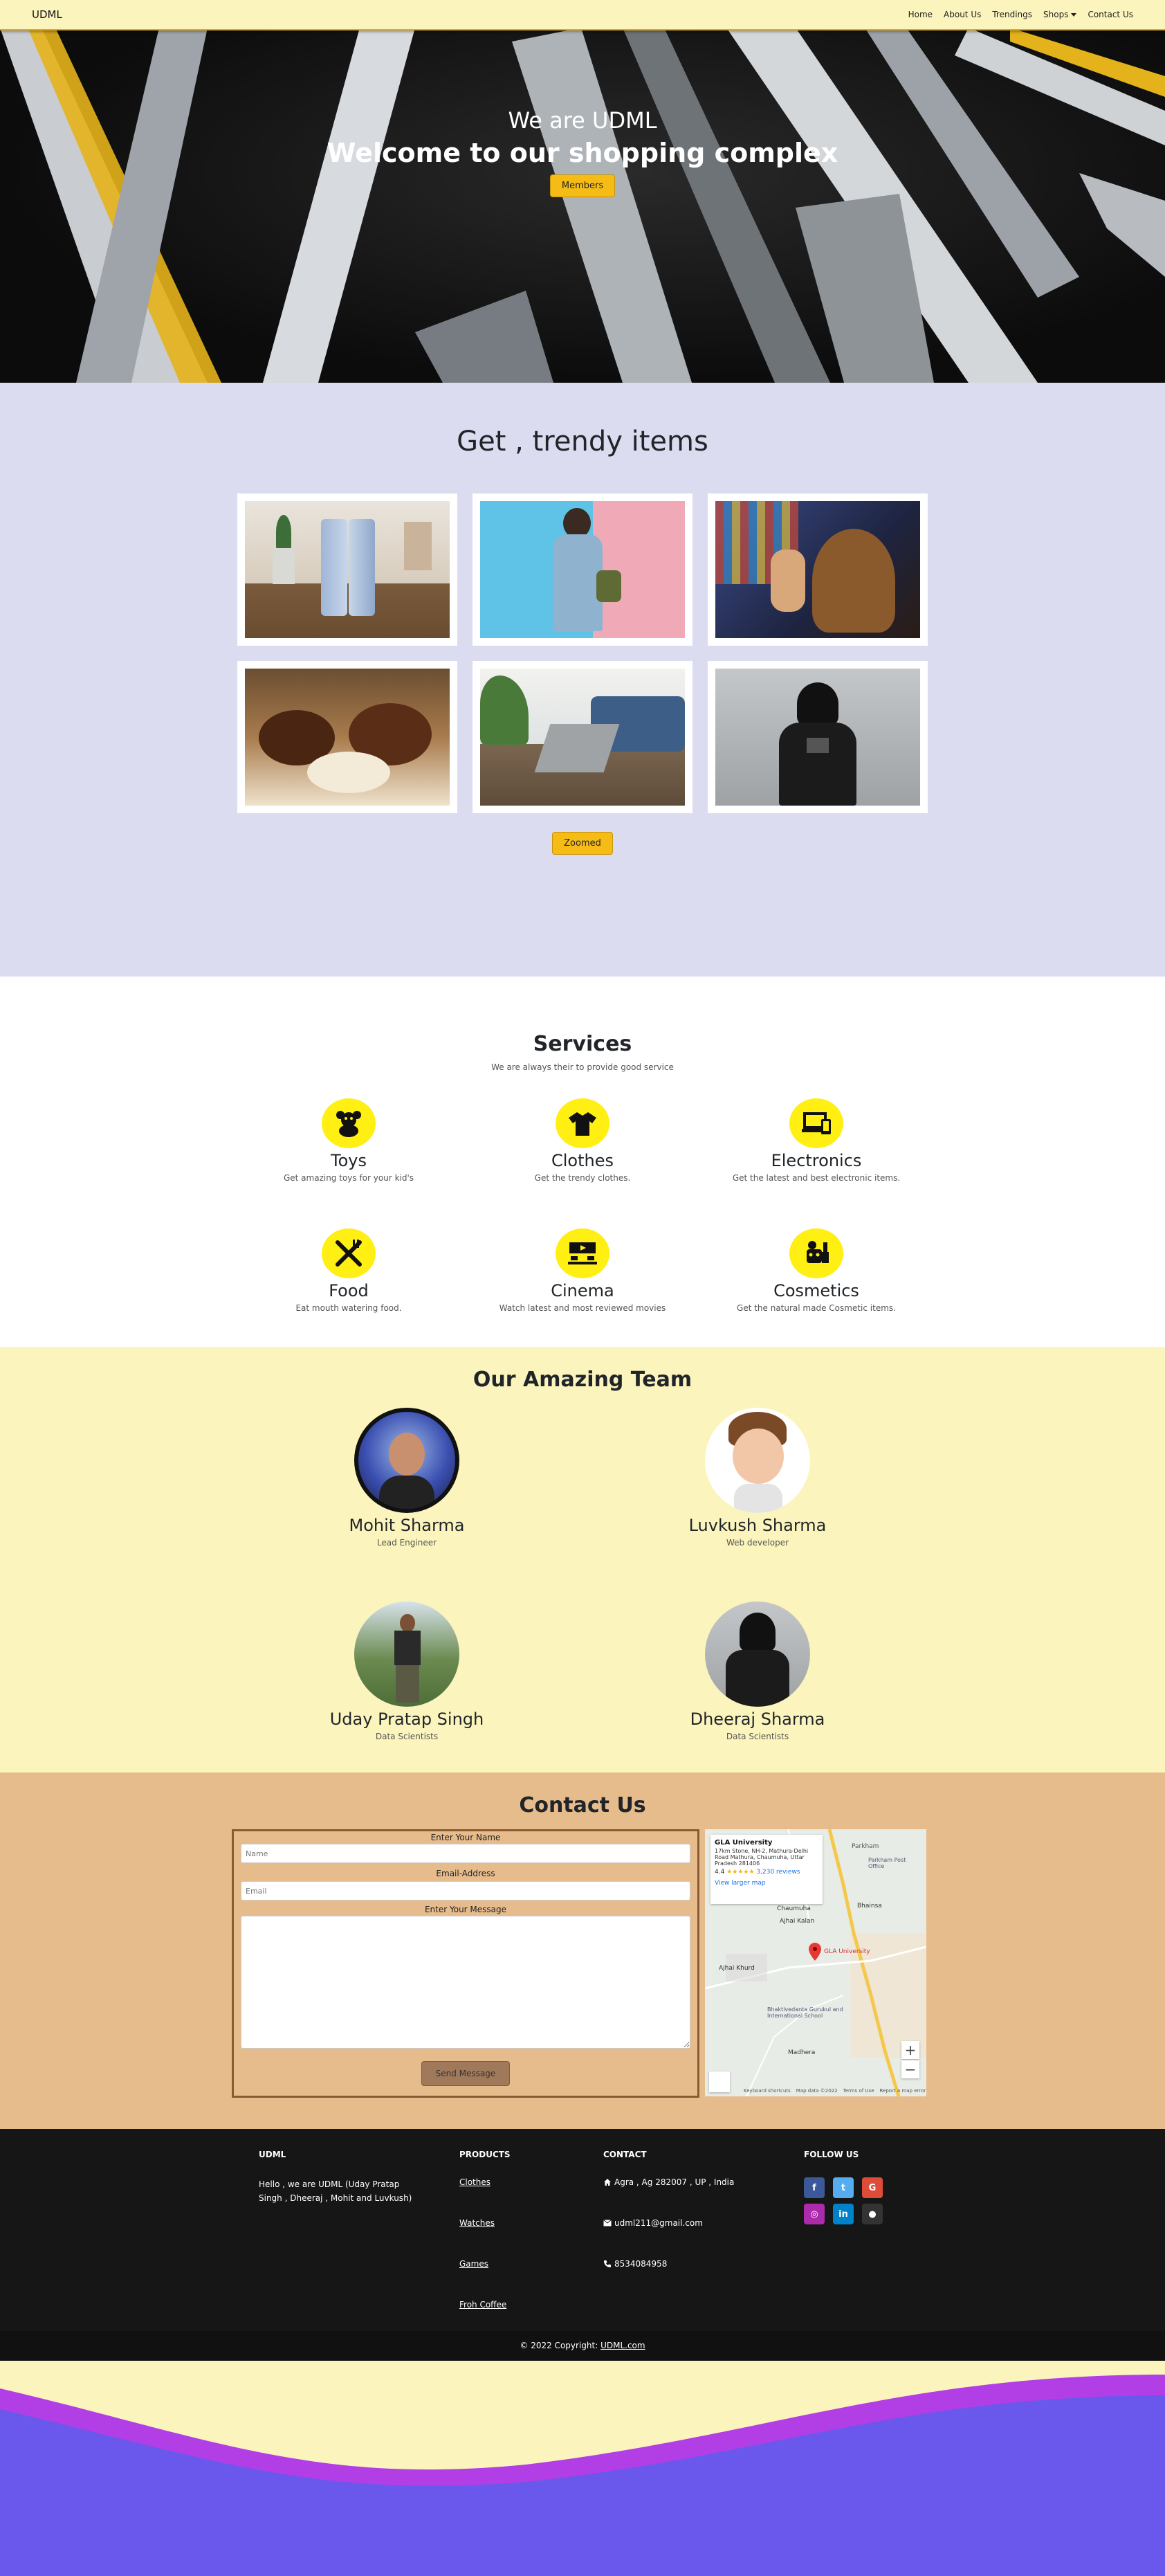 This screenshot has width=1165, height=2576. I want to click on service-name: Toys, so click(349, 1160).